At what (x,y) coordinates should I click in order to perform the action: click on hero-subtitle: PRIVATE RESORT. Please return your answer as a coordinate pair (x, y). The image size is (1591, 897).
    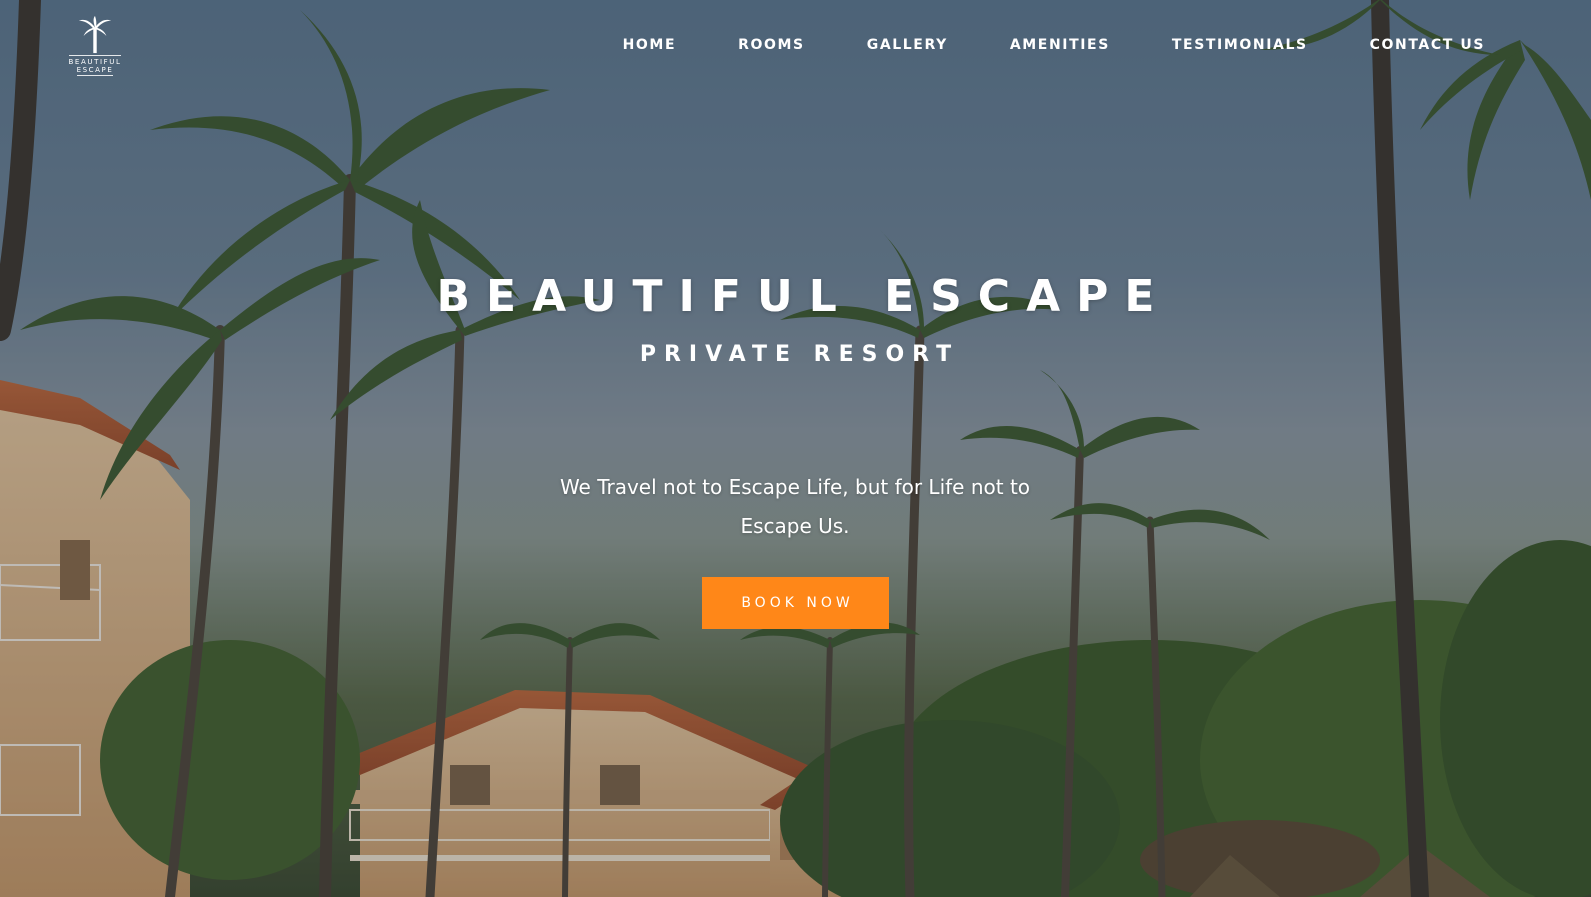
    Looking at the image, I should click on (799, 354).